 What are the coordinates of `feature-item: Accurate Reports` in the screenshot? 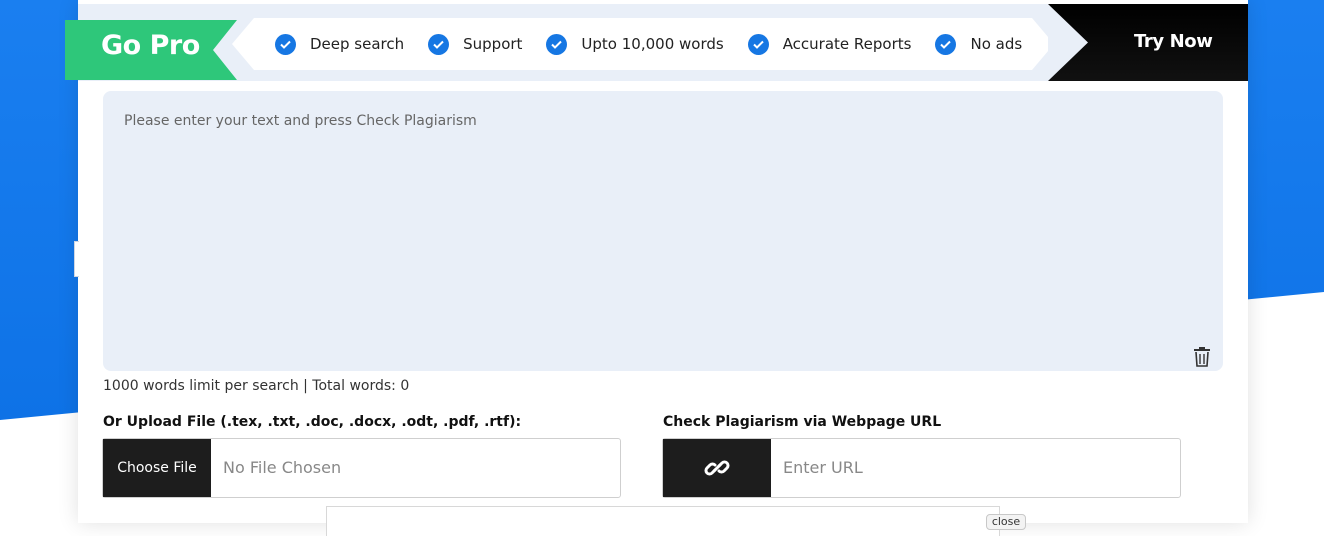 It's located at (829, 44).